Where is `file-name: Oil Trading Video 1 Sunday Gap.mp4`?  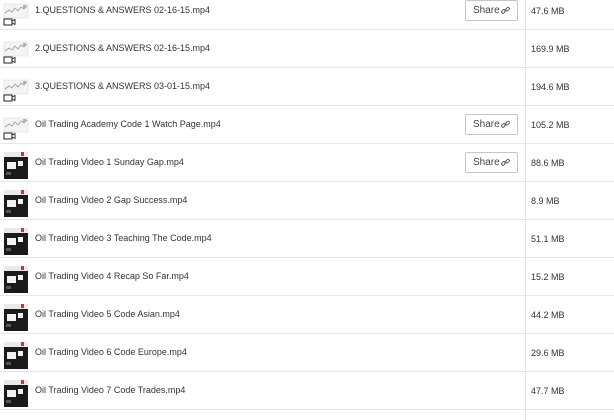 file-name: Oil Trading Video 1 Sunday Gap.mp4 is located at coordinates (109, 162).